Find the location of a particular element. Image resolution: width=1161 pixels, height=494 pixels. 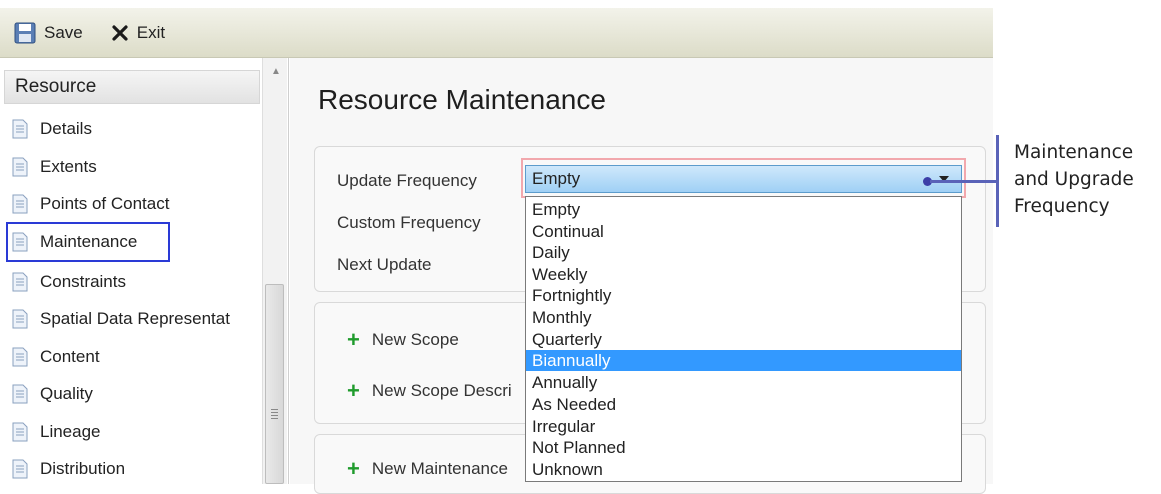

sidebar-item-label: Details is located at coordinates (66, 128).